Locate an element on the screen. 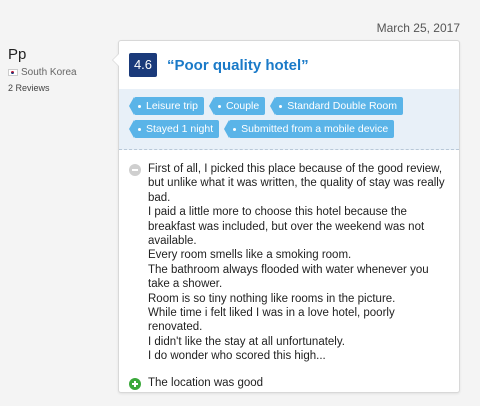 This screenshot has height=406, width=480. tag-label: Standard Double Room is located at coordinates (342, 106).